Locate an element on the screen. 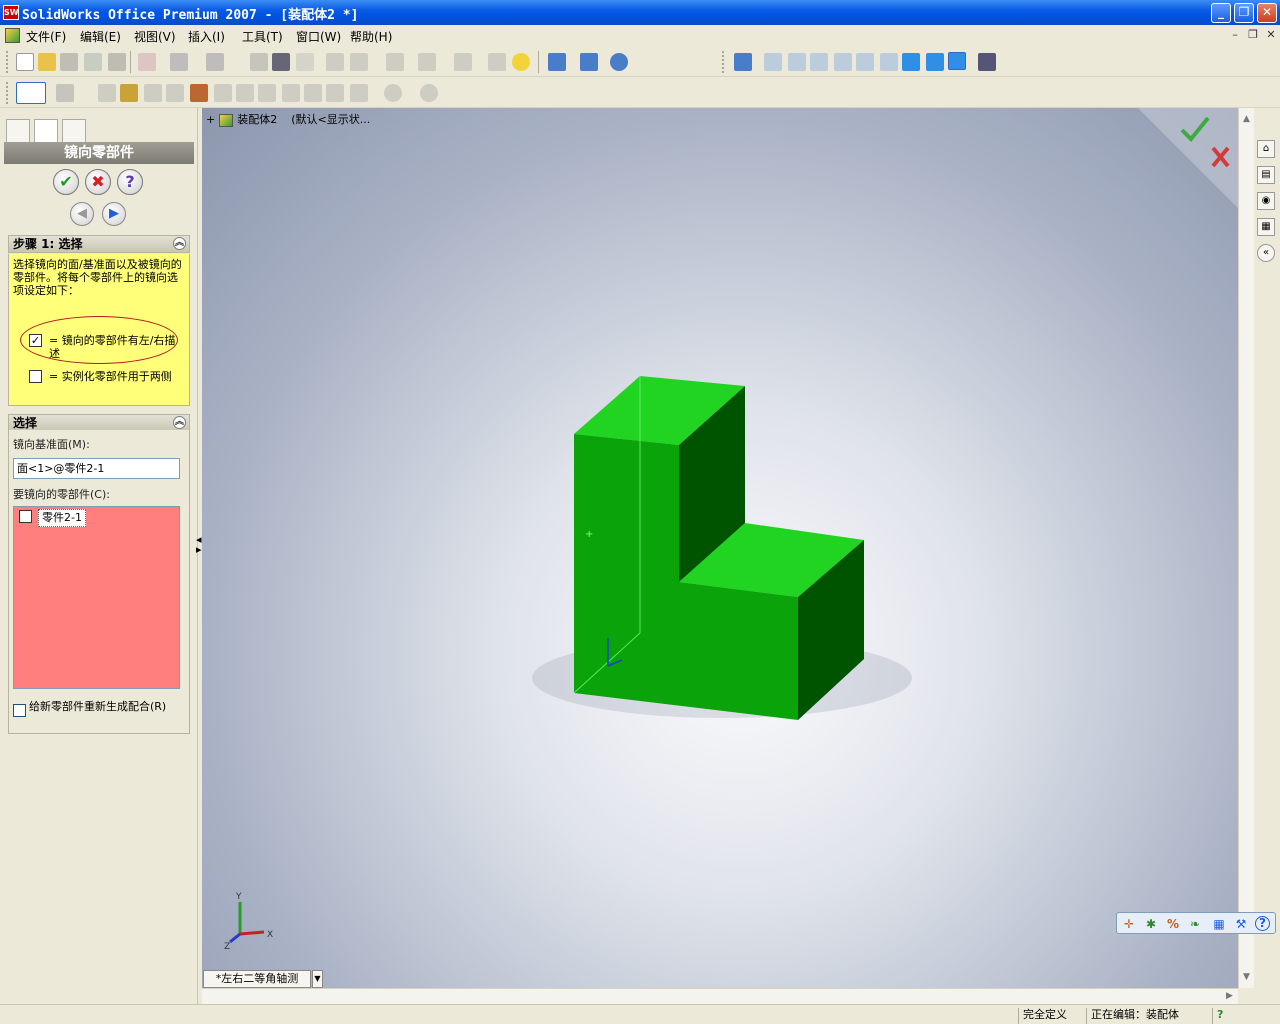 The width and height of the screenshot is (1280, 1024). physical-dynamics-icon is located at coordinates (429, 93).